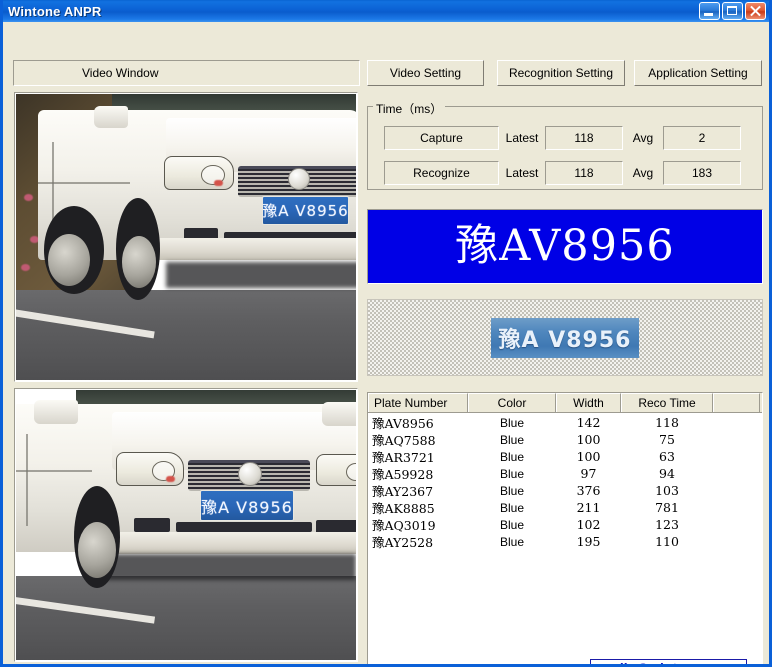  I want to click on capture-time-row: Capture Latest 118 Avg 2, so click(562, 138).